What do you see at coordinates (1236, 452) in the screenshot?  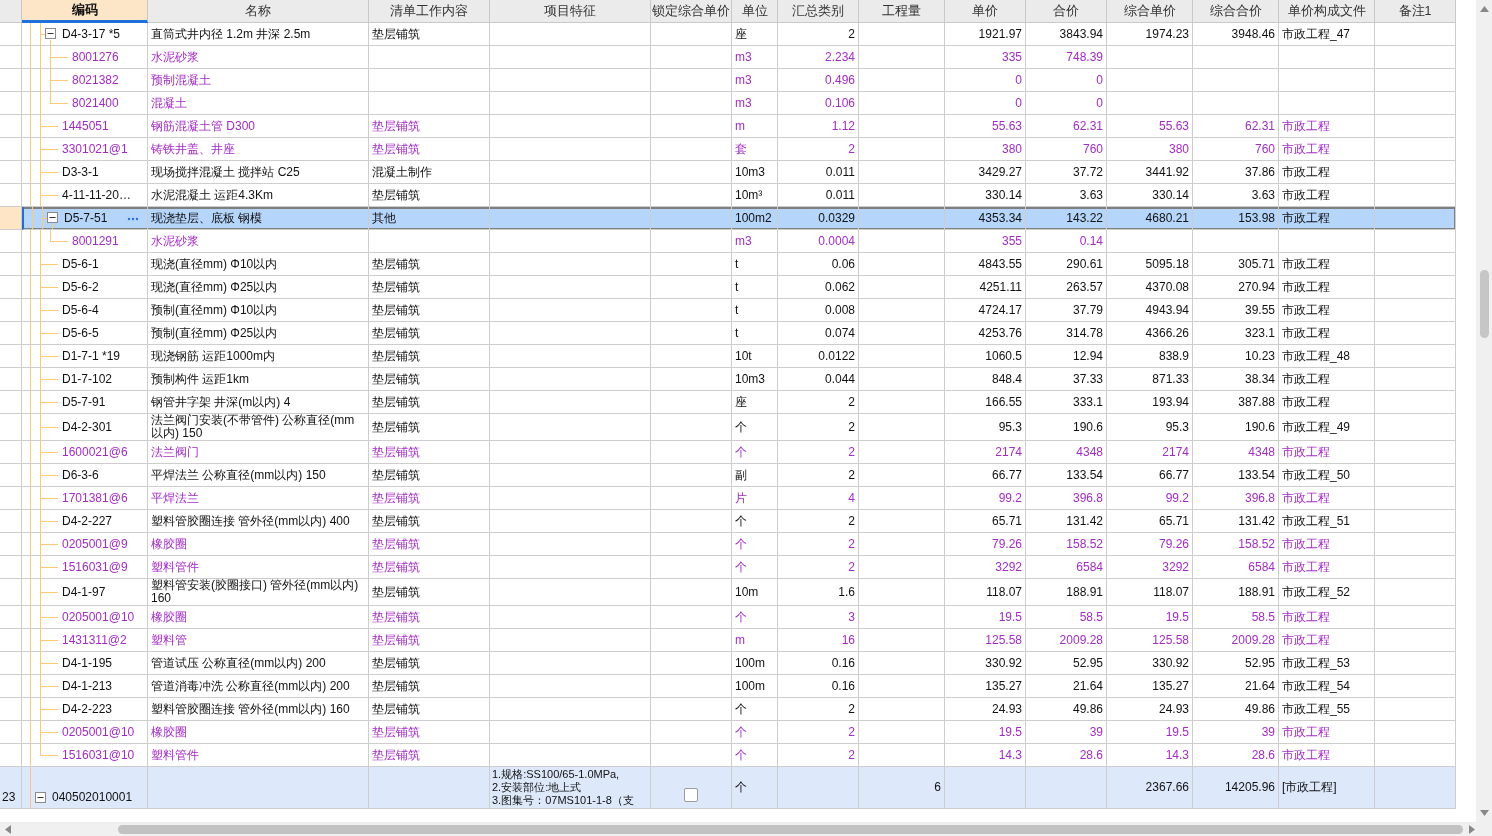 I see `table-cell: 4348` at bounding box center [1236, 452].